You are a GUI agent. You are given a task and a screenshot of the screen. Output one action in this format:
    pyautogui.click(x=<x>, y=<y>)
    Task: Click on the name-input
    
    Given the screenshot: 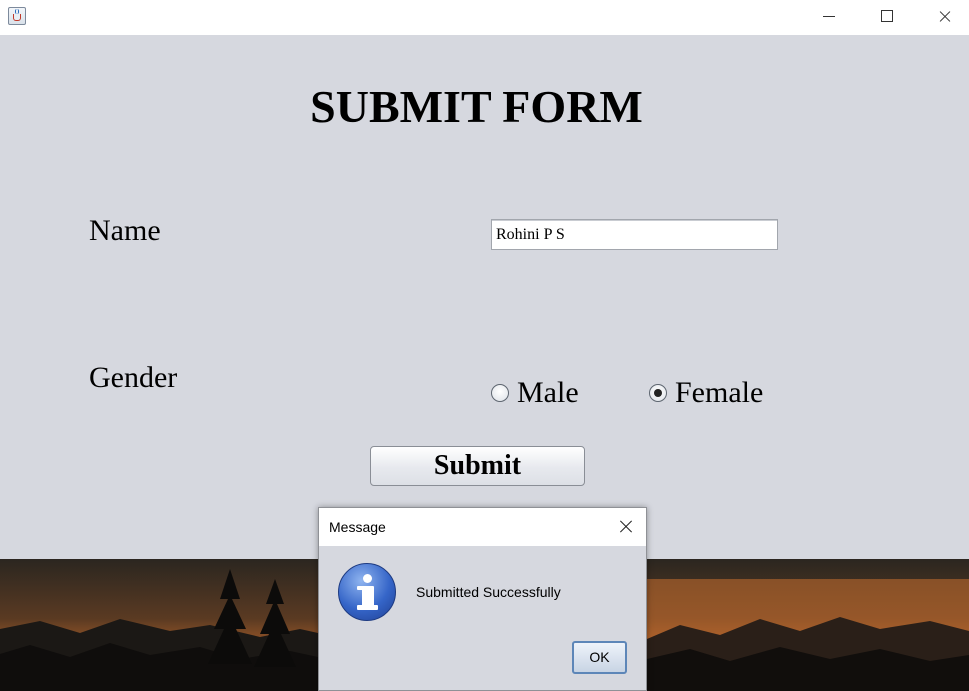 What is the action you would take?
    pyautogui.click(x=634, y=234)
    